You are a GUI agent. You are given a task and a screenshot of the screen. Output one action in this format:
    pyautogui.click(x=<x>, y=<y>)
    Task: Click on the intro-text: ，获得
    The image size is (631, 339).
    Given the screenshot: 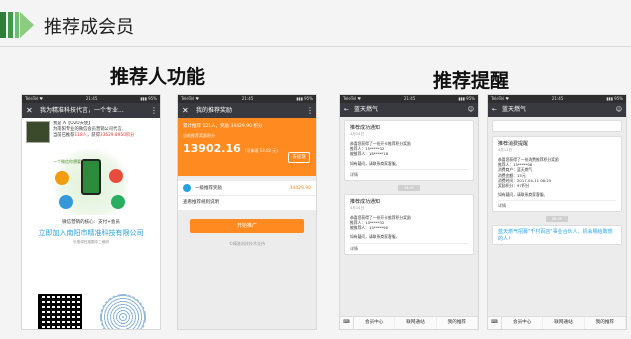 What is the action you would take?
    pyautogui.click(x=93, y=136)
    